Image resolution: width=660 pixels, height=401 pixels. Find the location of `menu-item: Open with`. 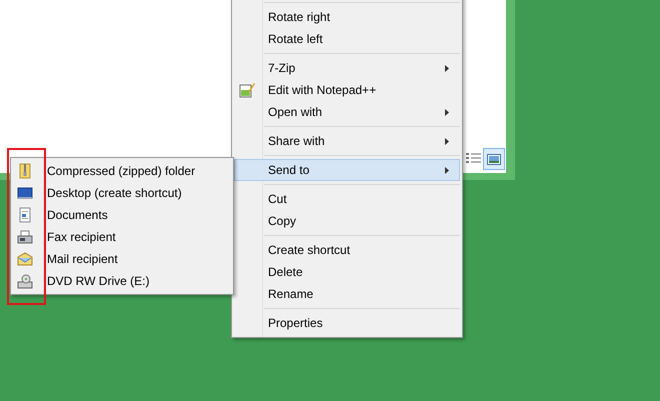

menu-item: Open with is located at coordinates (347, 112).